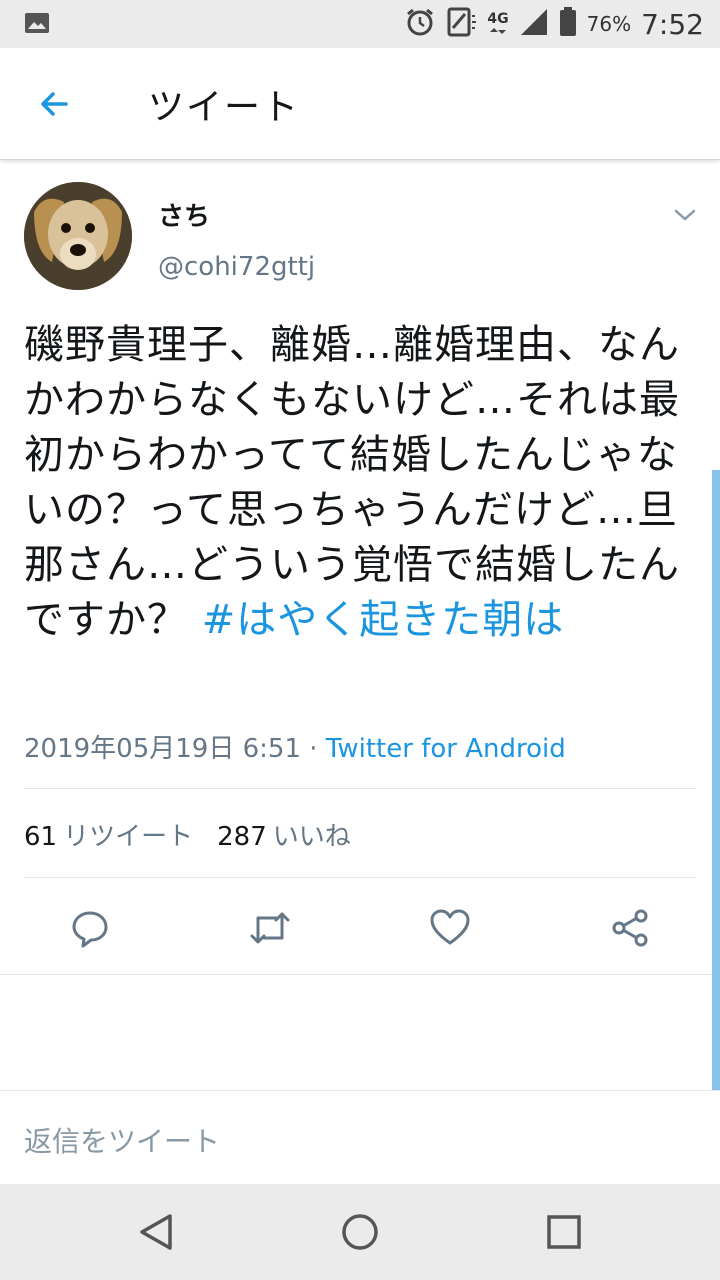 This screenshot has height=1280, width=720. I want to click on recents-square-icon, so click(564, 1232).